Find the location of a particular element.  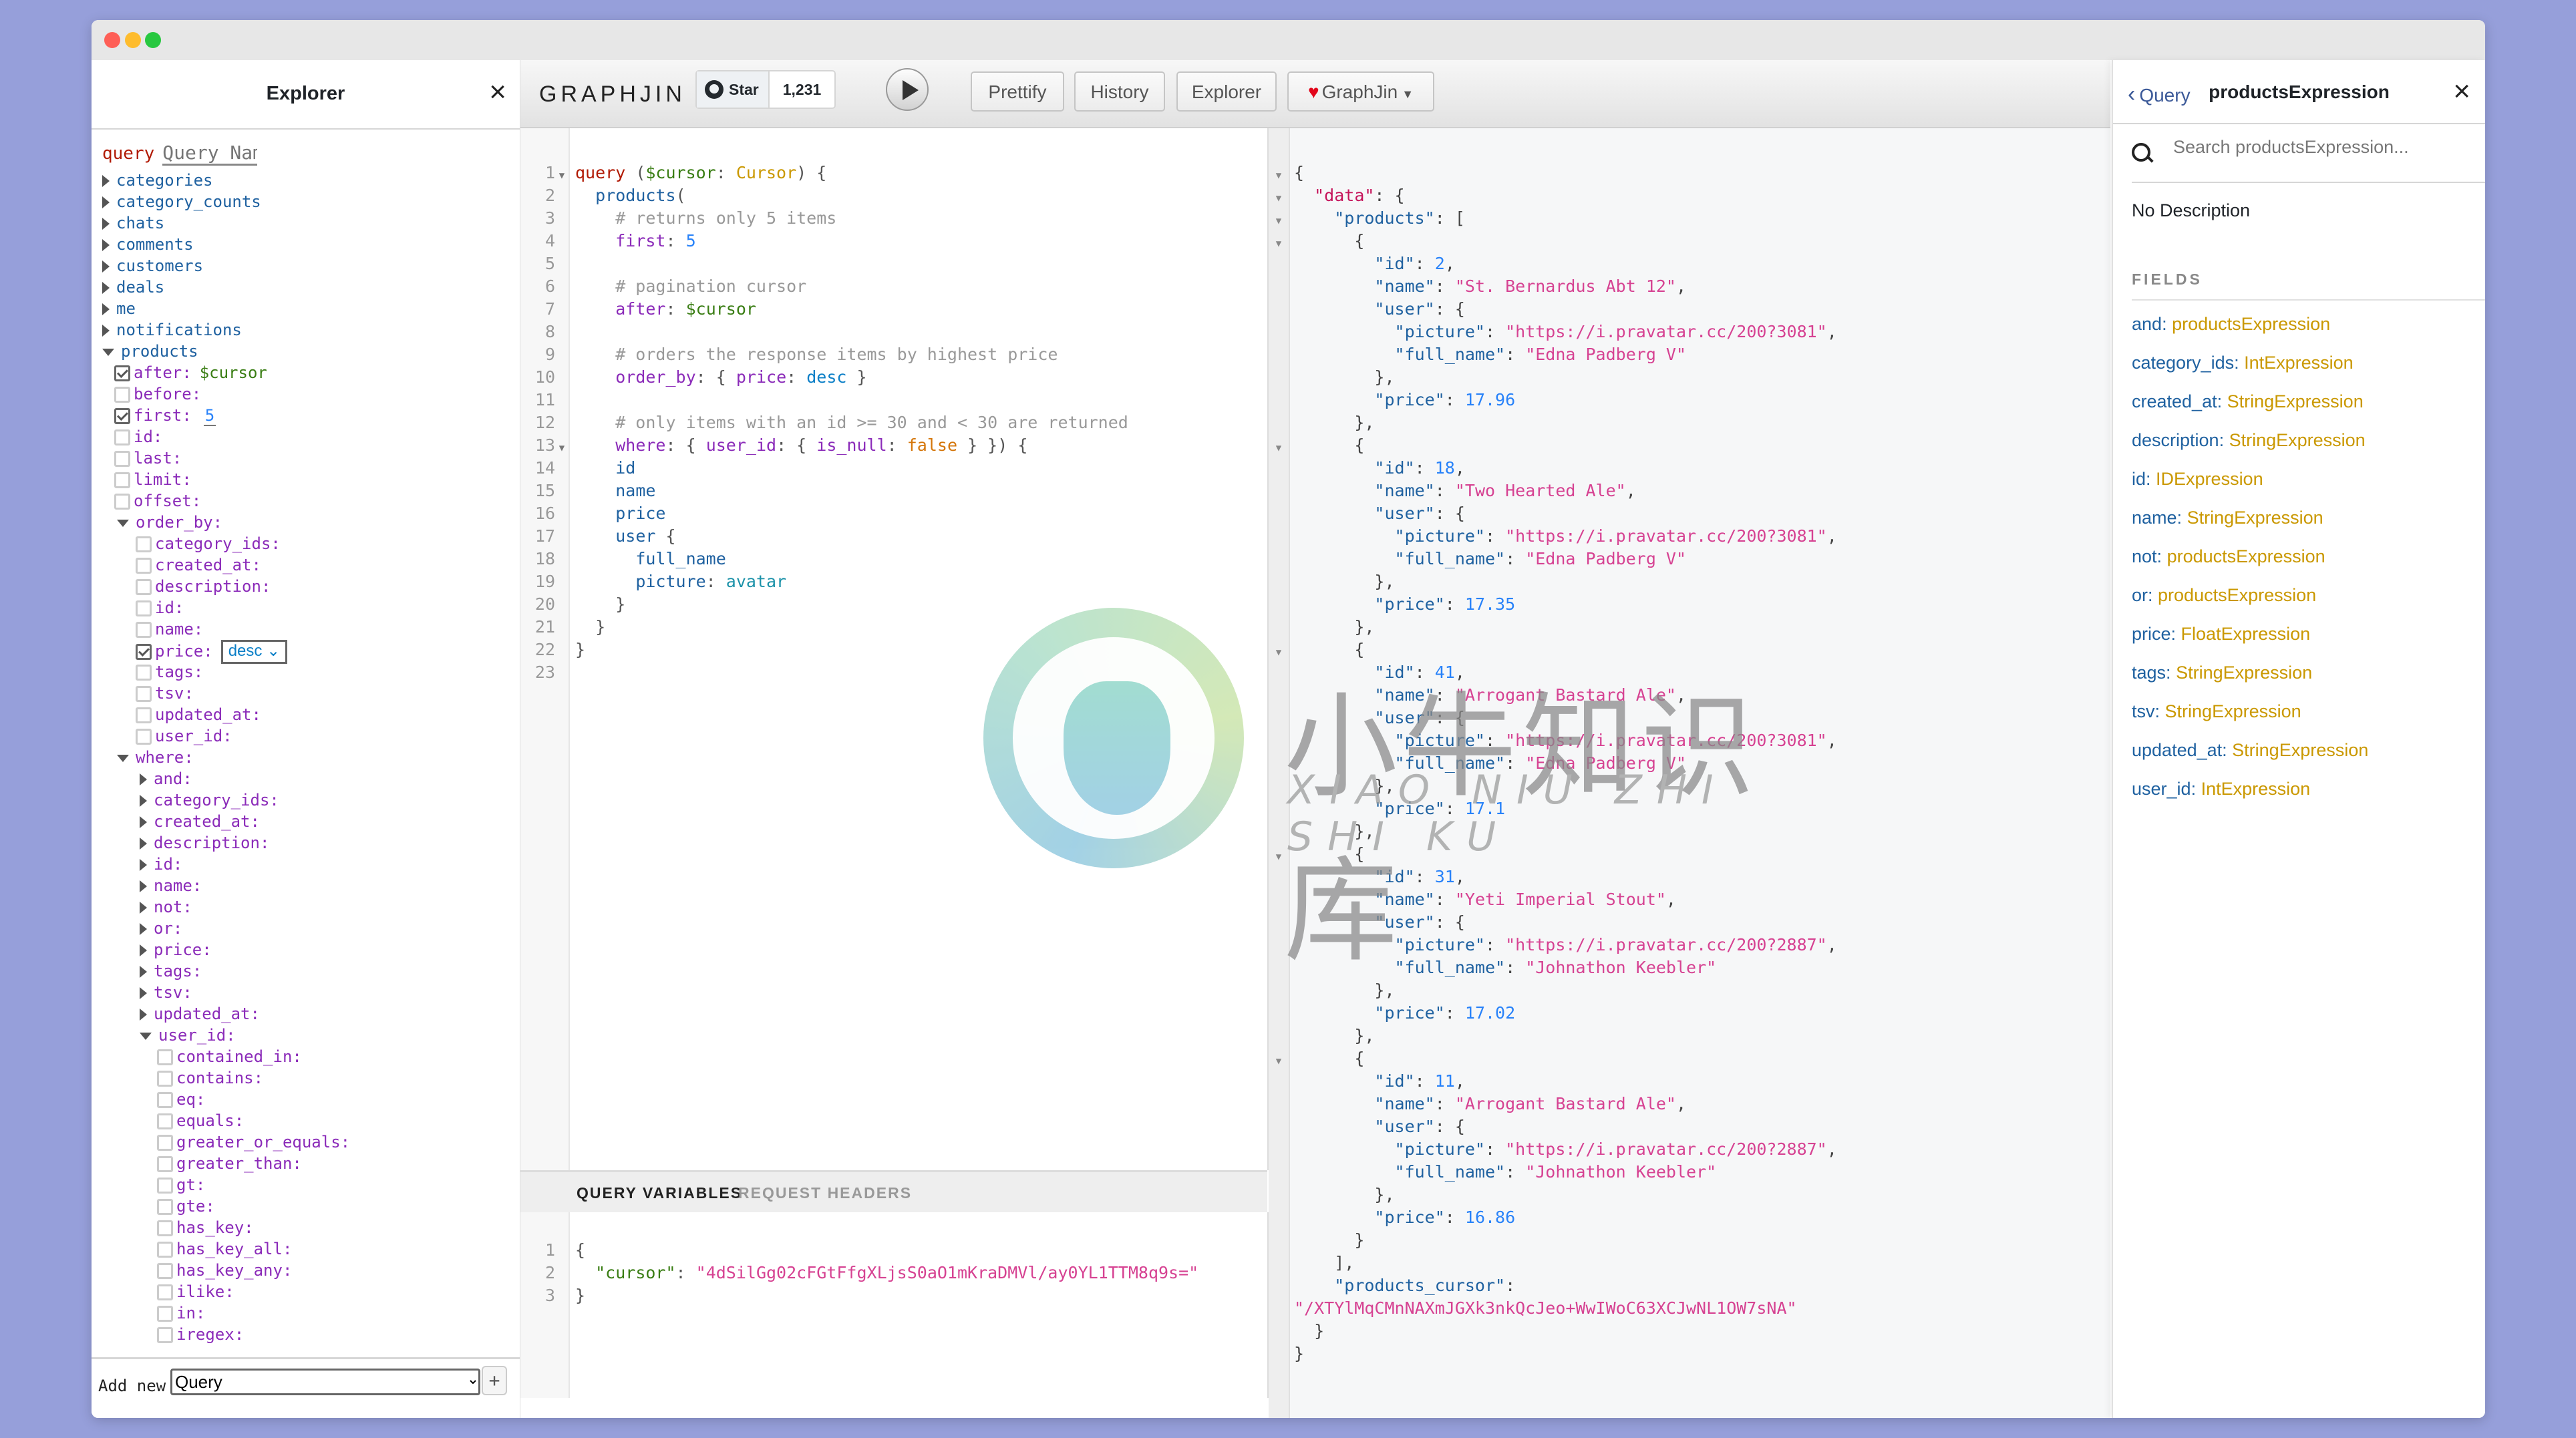

where-item: price: is located at coordinates (306, 949).